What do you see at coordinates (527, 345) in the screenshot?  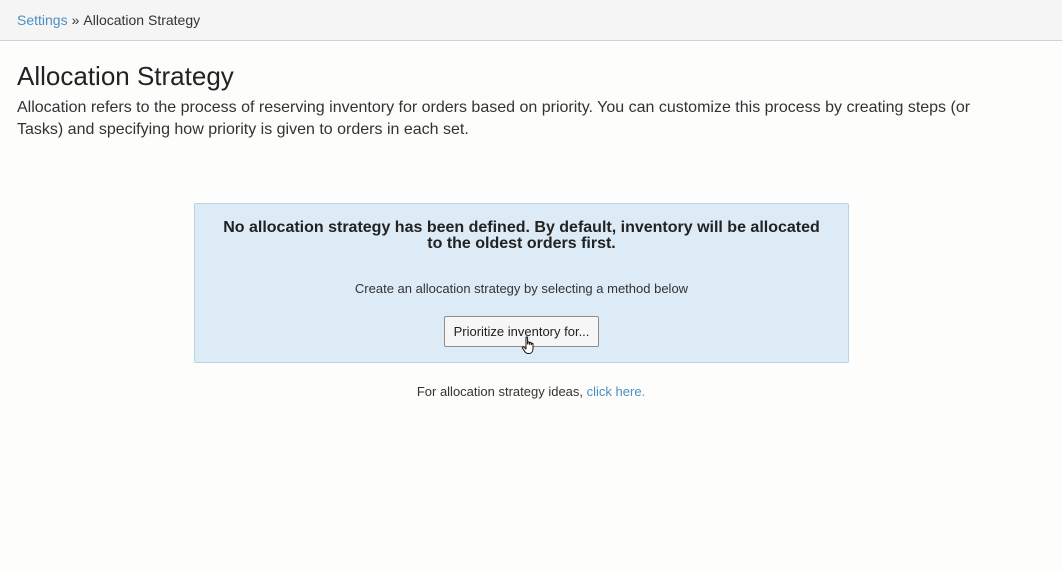 I see `hand-pointer-cursor-icon` at bounding box center [527, 345].